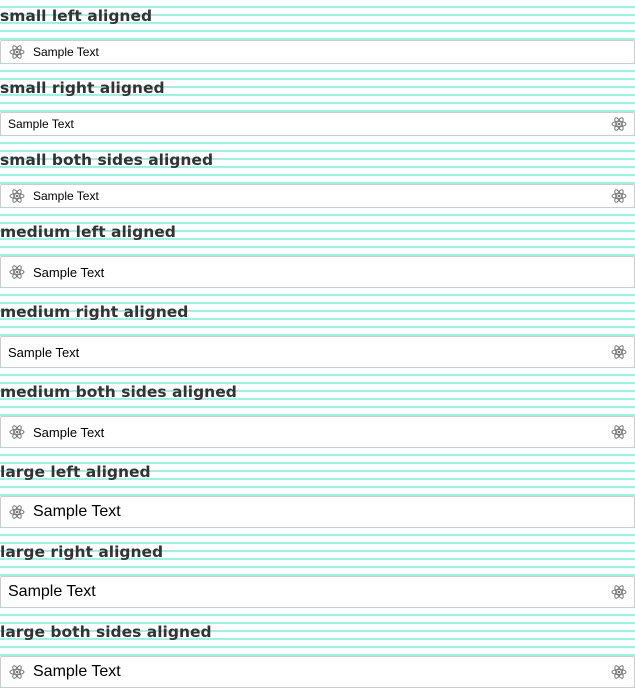  I want to click on large-left-aligned-field: Sample Text, so click(317, 512).